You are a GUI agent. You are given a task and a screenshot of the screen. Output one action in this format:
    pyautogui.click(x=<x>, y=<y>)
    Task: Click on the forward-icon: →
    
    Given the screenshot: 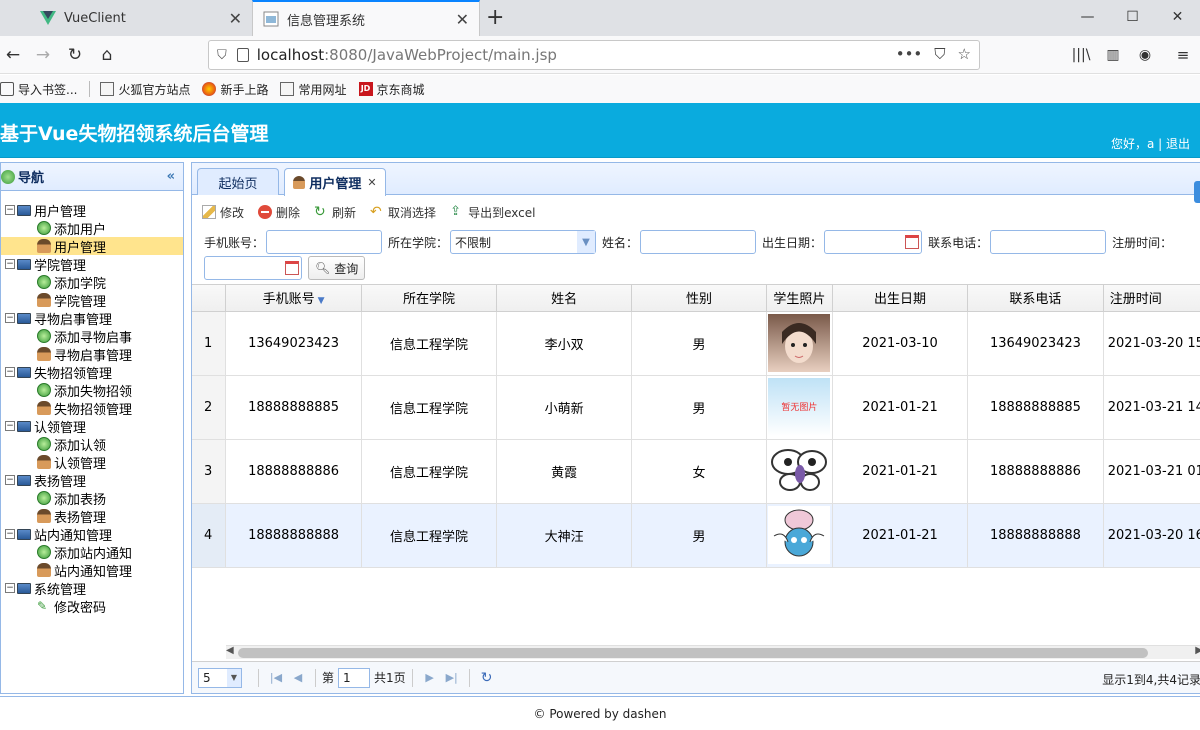 What is the action you would take?
    pyautogui.click(x=43, y=55)
    